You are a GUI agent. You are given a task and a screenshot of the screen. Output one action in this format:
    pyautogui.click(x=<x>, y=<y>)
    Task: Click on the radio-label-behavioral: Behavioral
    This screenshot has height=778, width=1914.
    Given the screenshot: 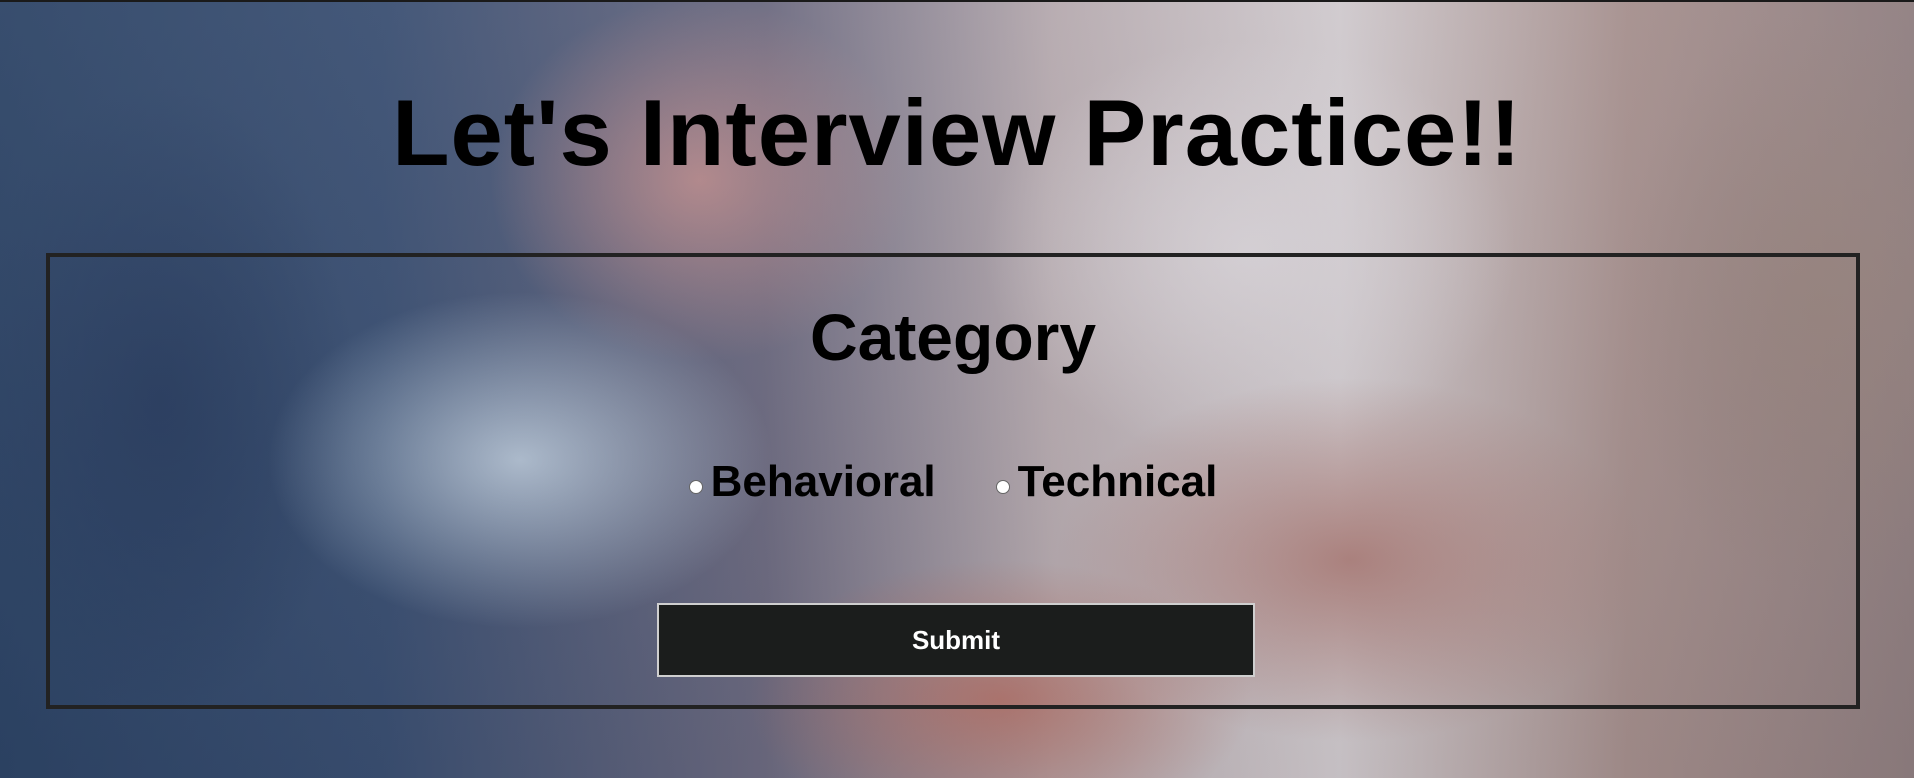 What is the action you would take?
    pyautogui.click(x=823, y=481)
    